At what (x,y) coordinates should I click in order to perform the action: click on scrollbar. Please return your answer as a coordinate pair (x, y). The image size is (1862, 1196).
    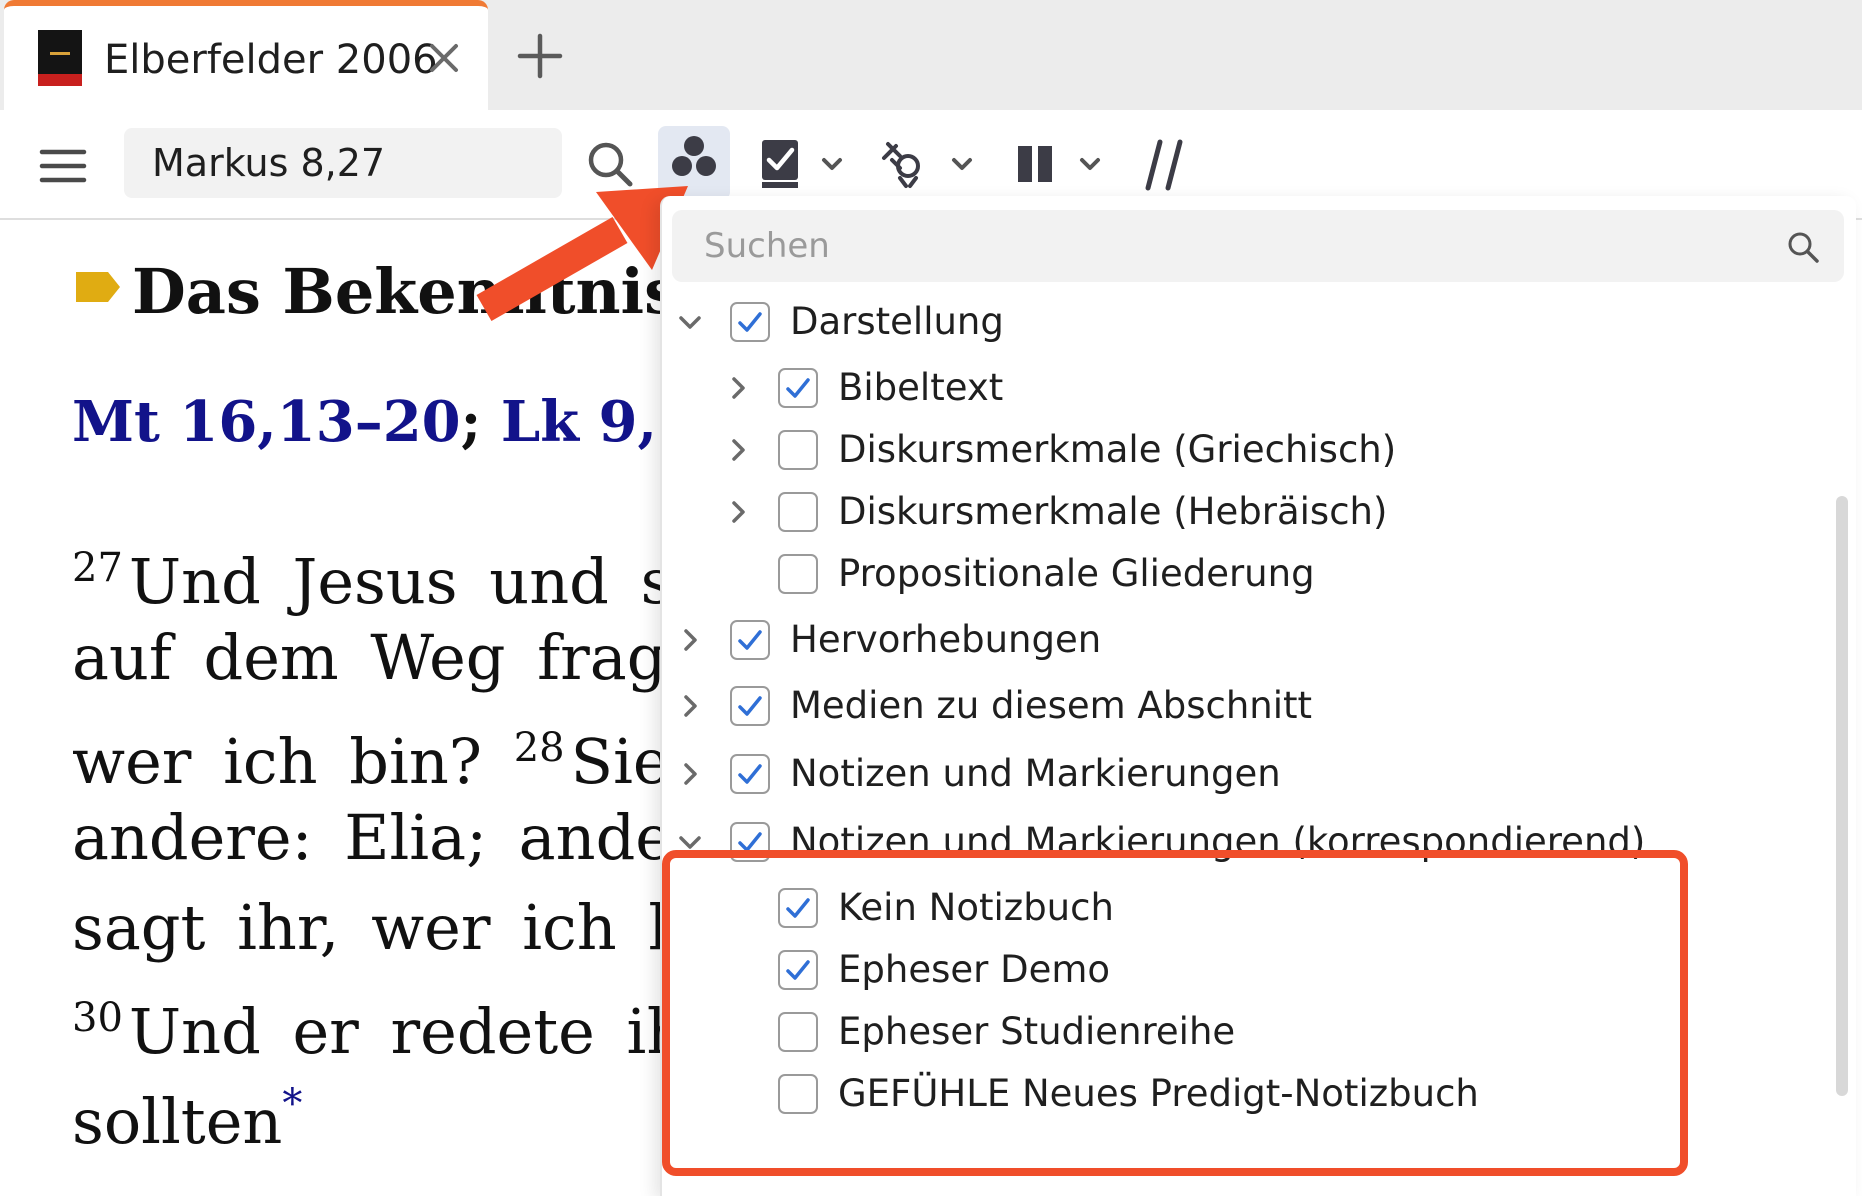
    Looking at the image, I should click on (1842, 796).